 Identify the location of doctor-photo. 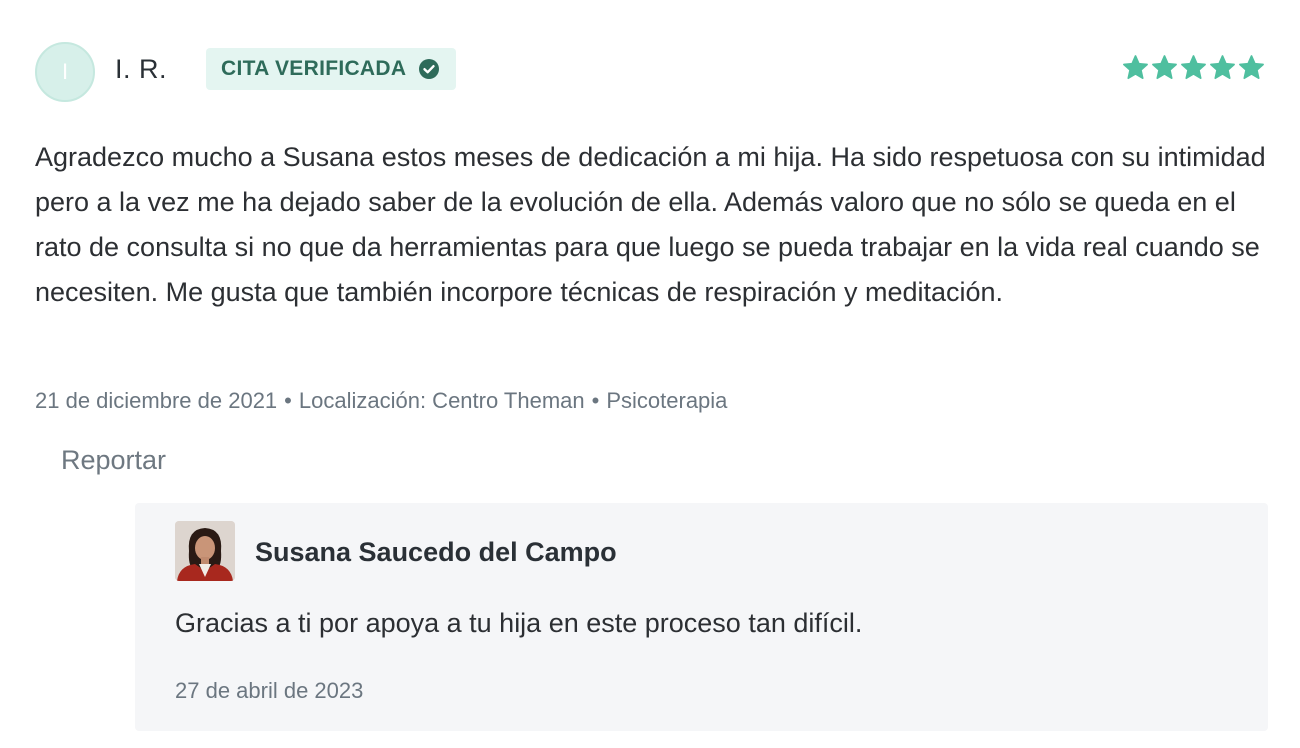
(205, 551).